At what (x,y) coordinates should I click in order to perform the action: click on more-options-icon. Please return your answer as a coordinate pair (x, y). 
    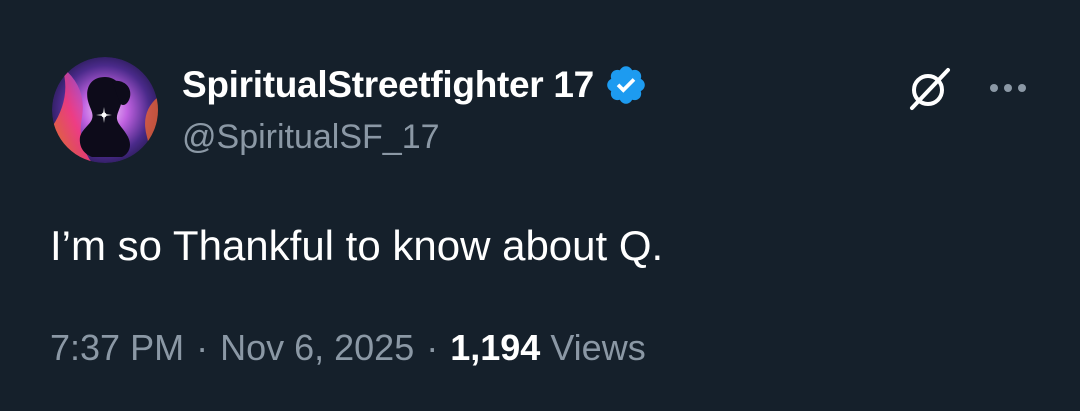
    Looking at the image, I should click on (1008, 88).